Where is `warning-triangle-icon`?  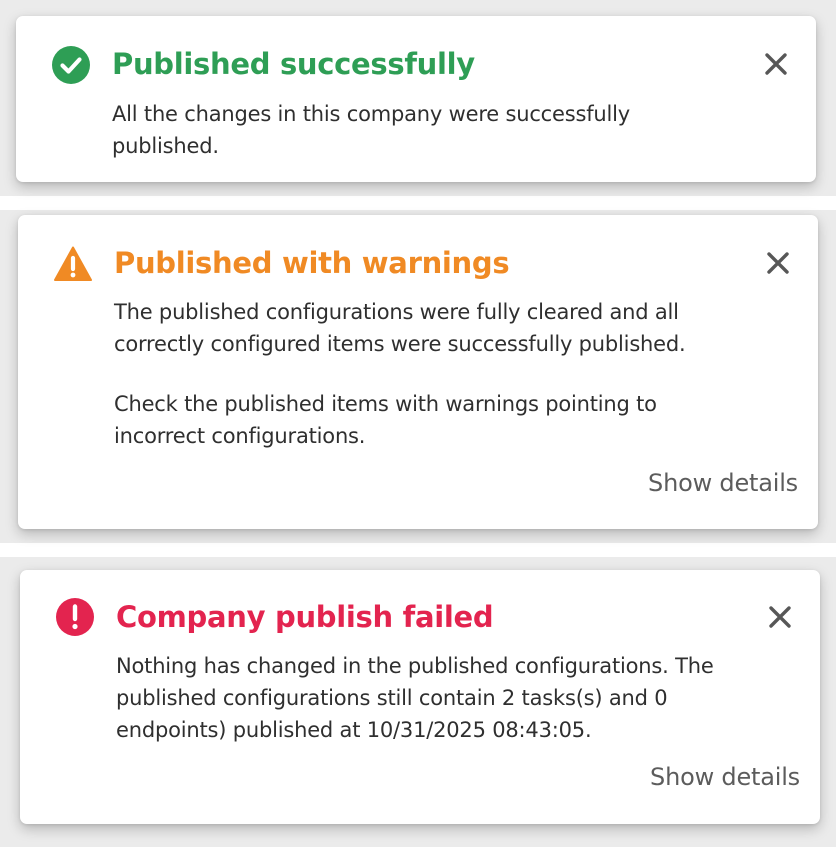
warning-triangle-icon is located at coordinates (73, 264).